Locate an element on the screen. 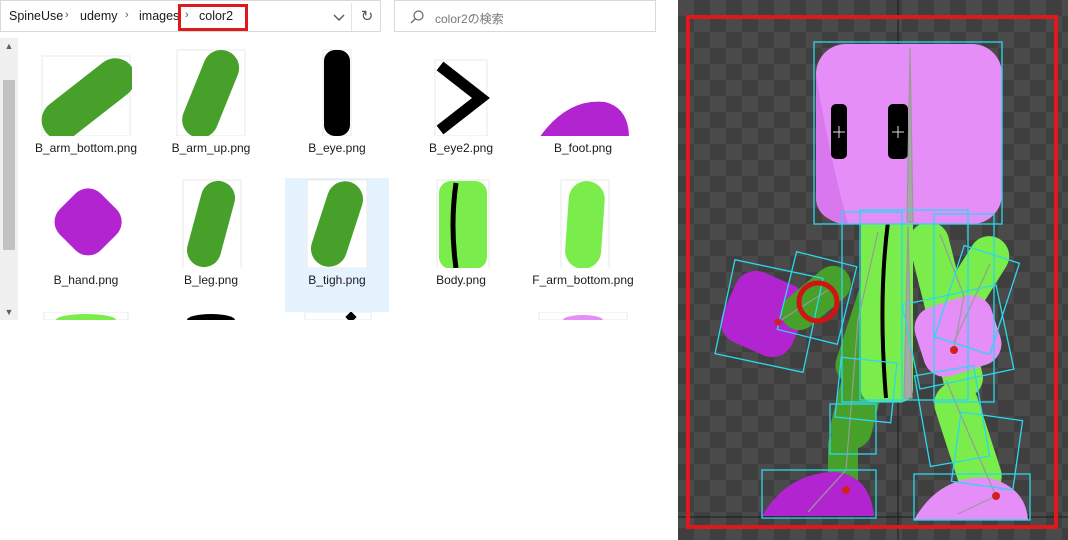  file-name: B_arm_bottom.png is located at coordinates (86, 148).